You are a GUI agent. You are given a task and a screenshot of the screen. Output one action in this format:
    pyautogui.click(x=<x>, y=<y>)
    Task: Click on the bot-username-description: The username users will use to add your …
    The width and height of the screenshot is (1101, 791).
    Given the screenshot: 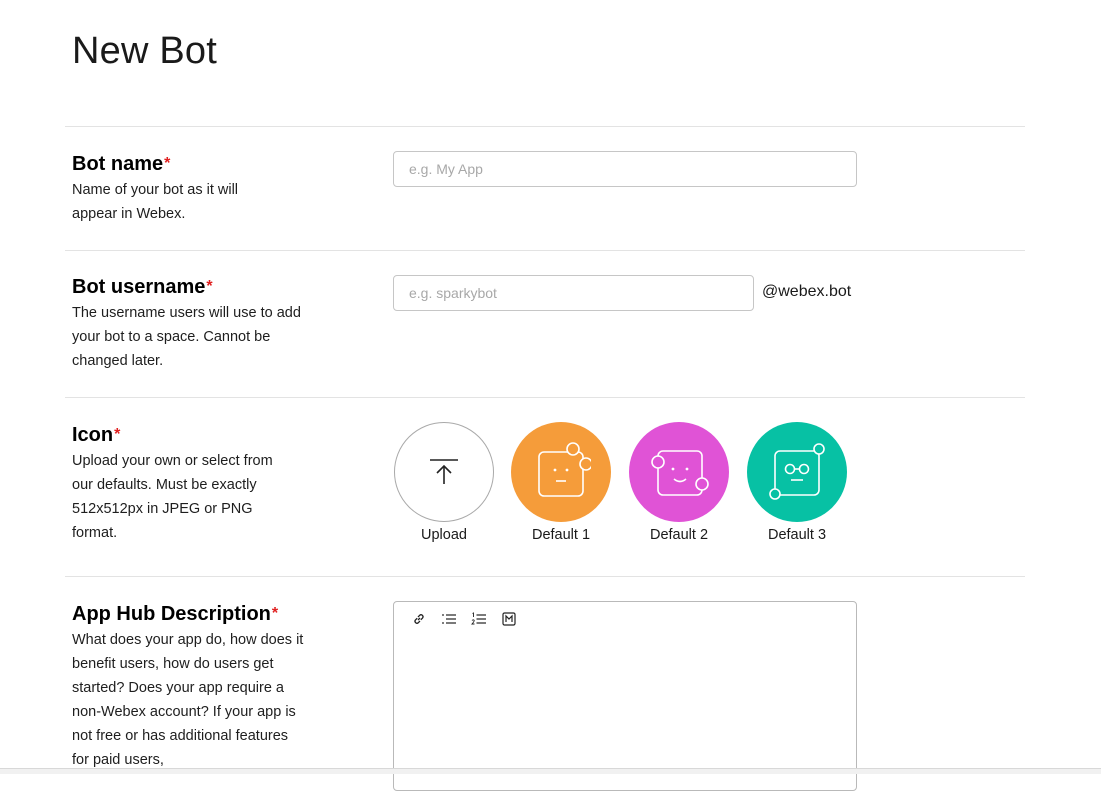 What is the action you would take?
    pyautogui.click(x=186, y=337)
    